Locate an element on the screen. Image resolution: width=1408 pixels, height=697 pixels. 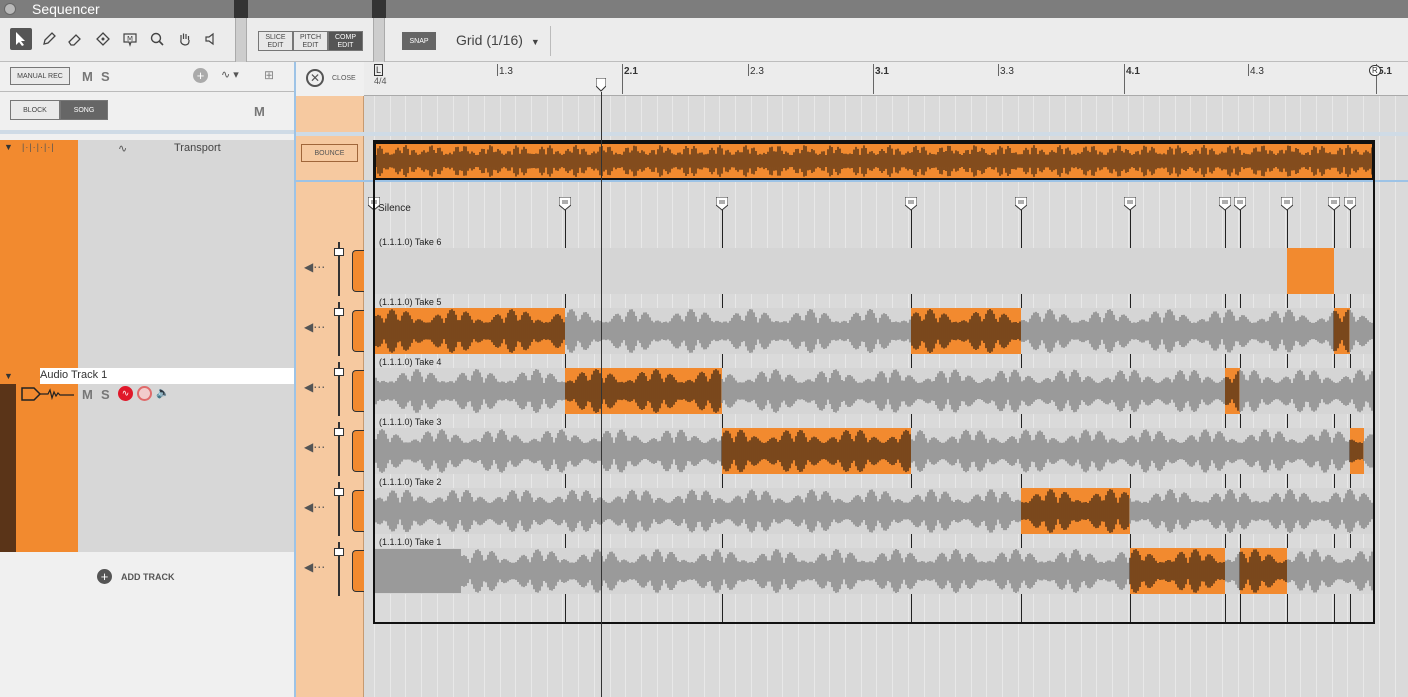
comp-result-clip is located at coordinates (874, 161).